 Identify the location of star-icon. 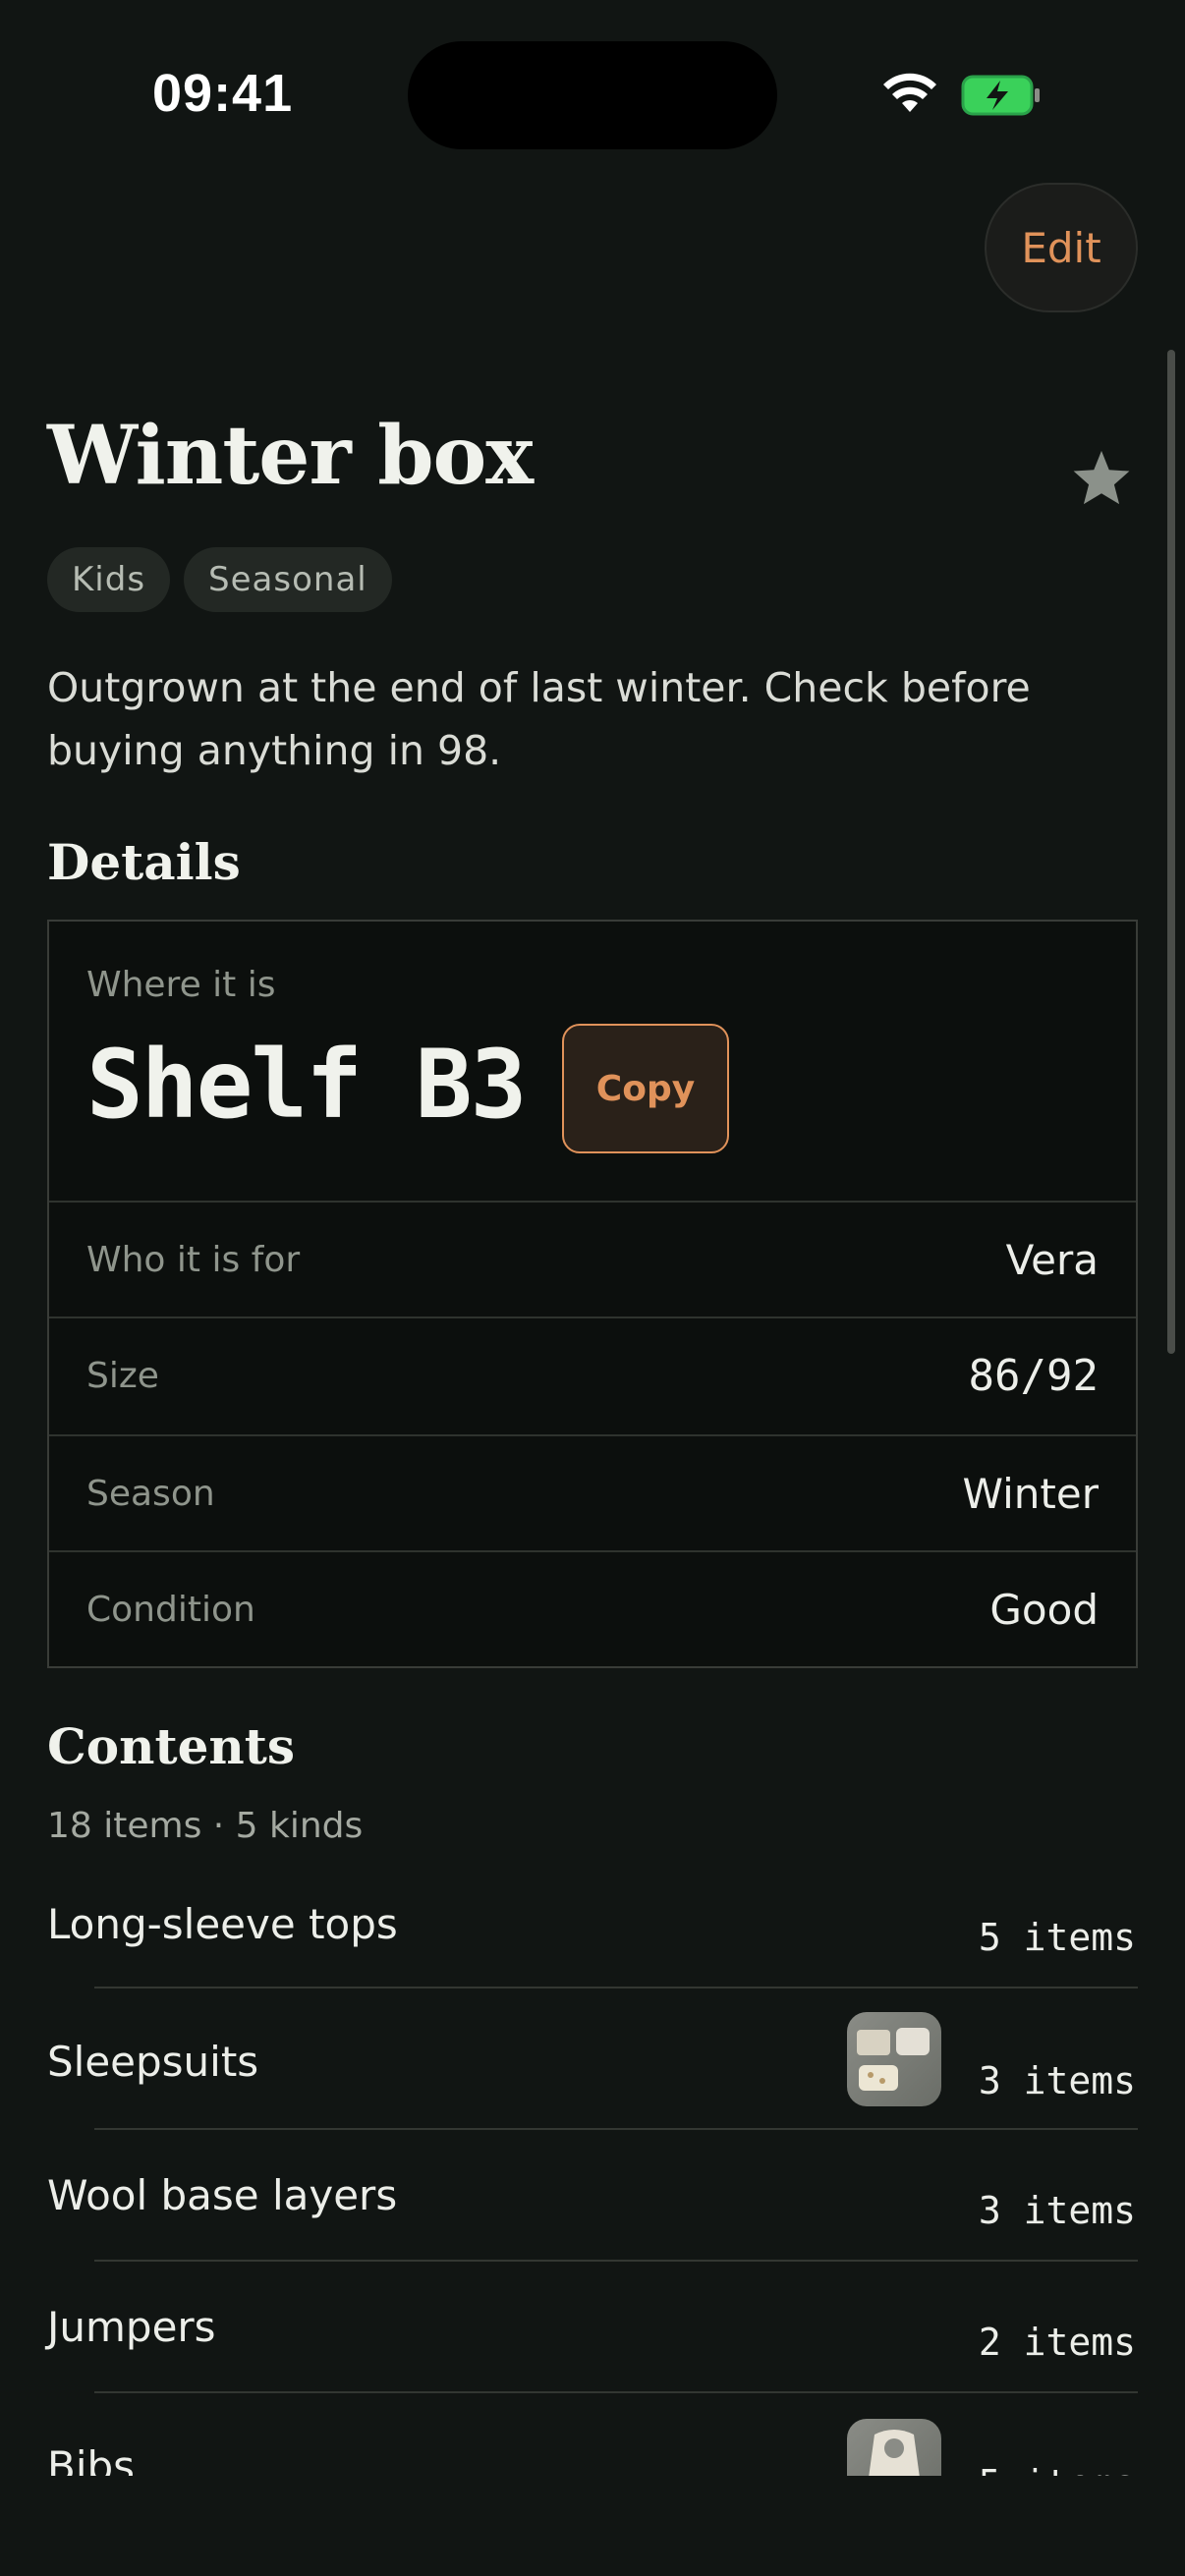
(1102, 477).